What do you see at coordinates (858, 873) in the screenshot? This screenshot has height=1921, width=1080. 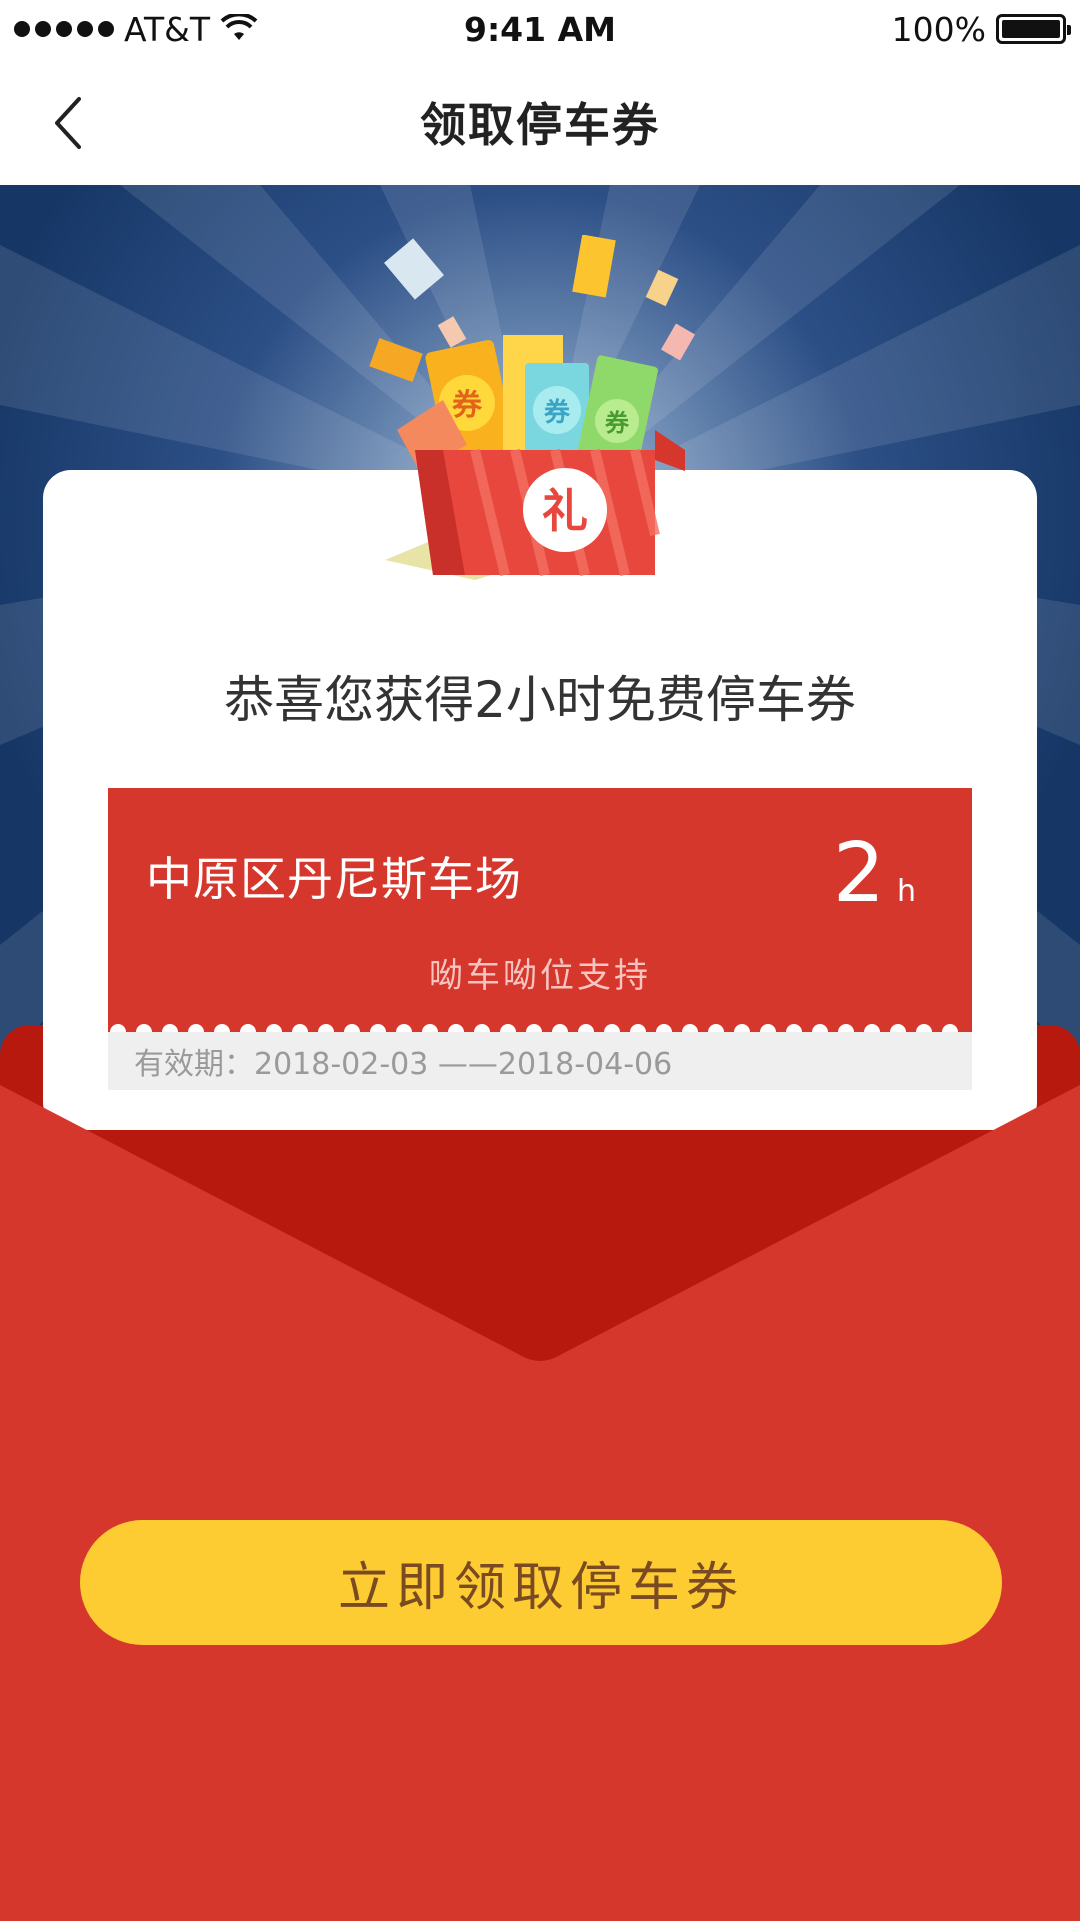 I see `hours-value: 2` at bounding box center [858, 873].